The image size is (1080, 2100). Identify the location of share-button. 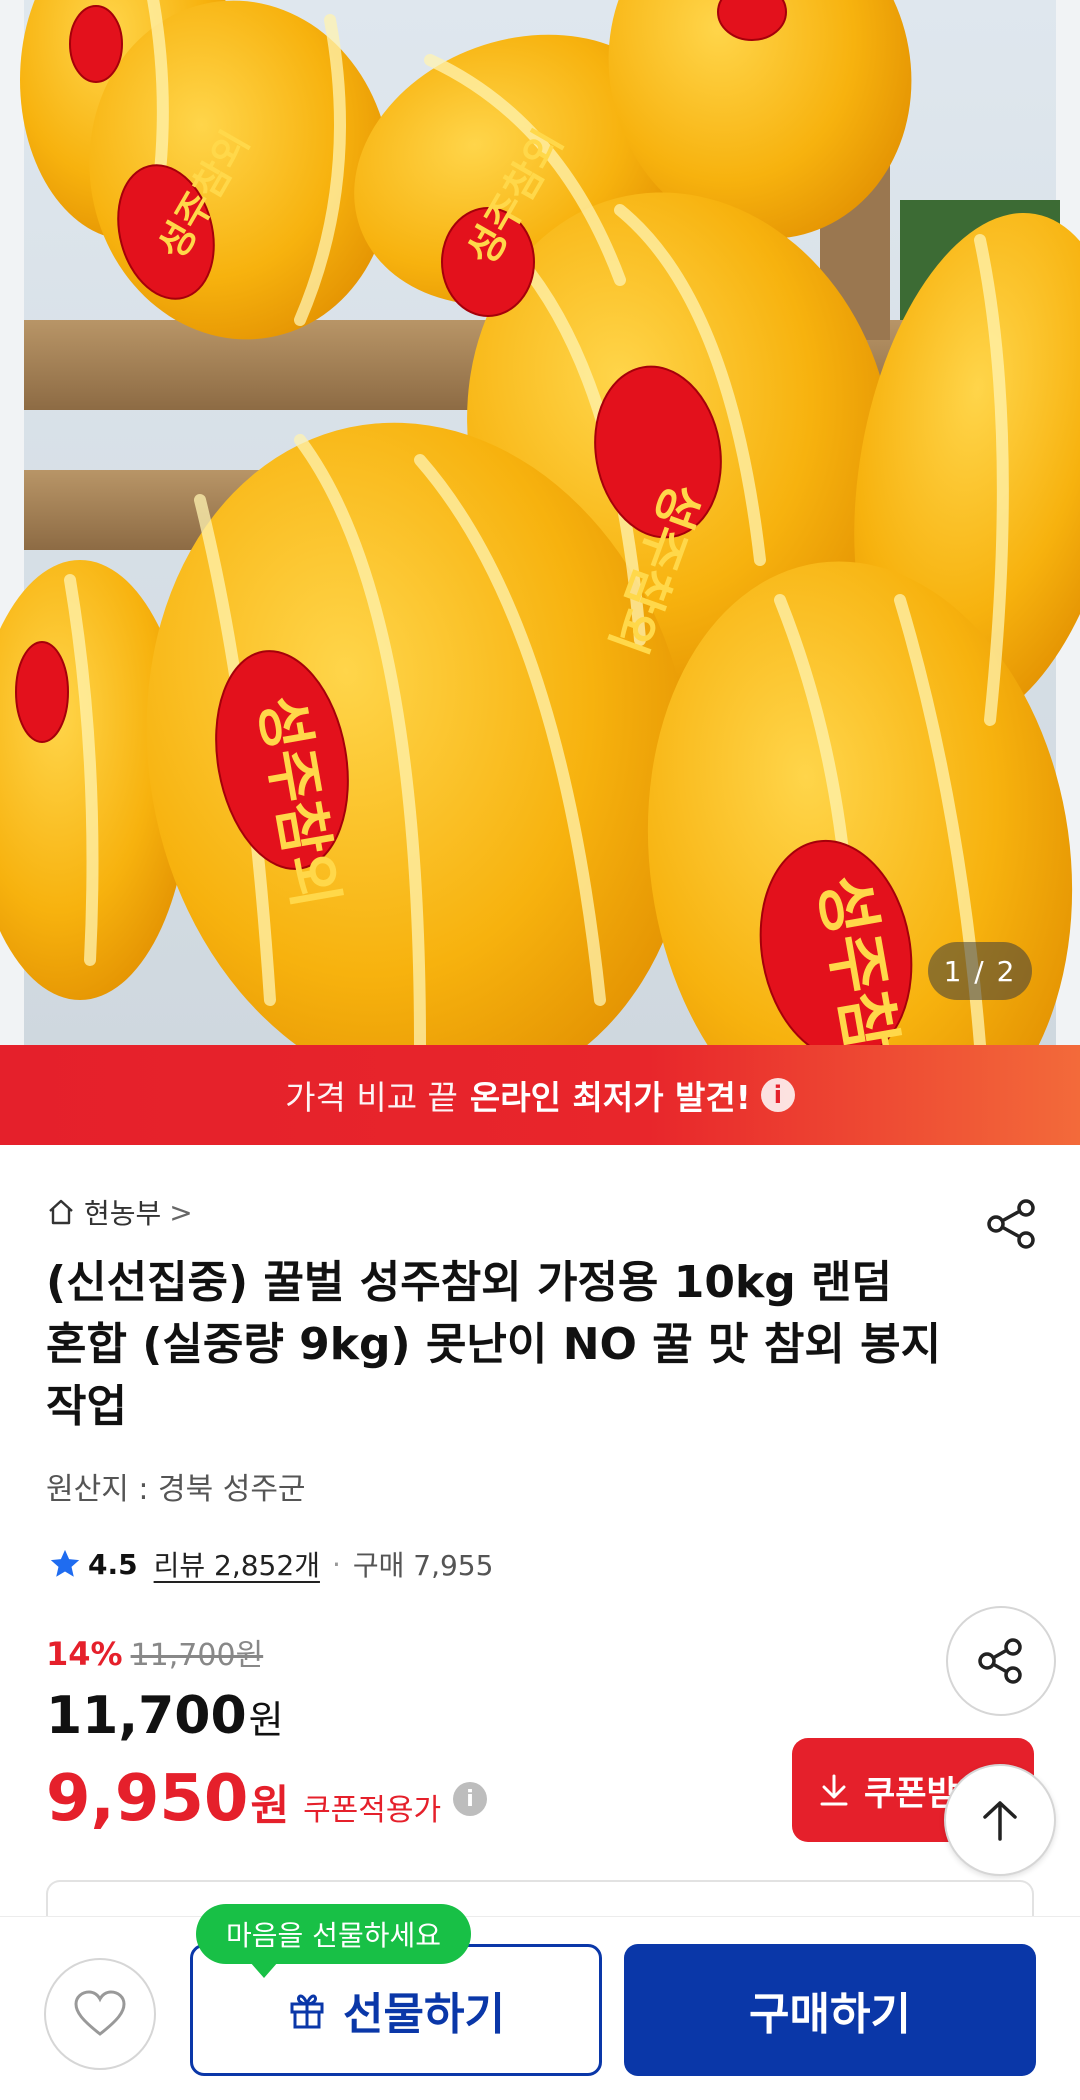
(1001, 1661).